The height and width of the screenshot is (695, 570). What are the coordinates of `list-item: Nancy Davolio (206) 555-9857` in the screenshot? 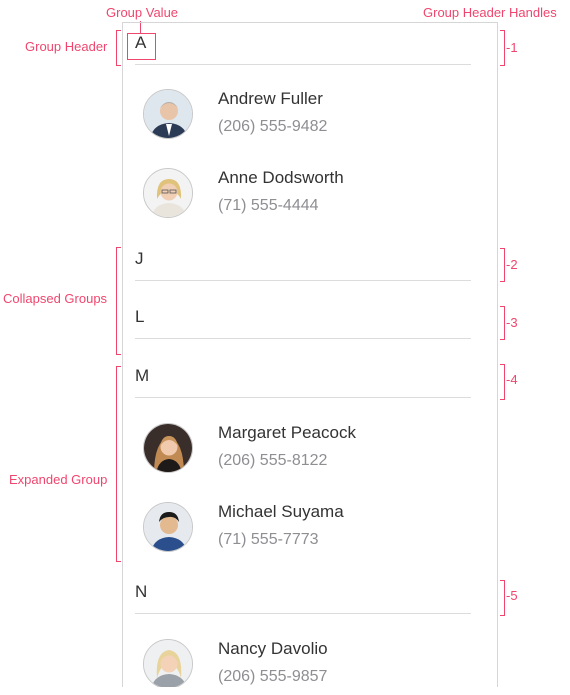 It's located at (308, 663).